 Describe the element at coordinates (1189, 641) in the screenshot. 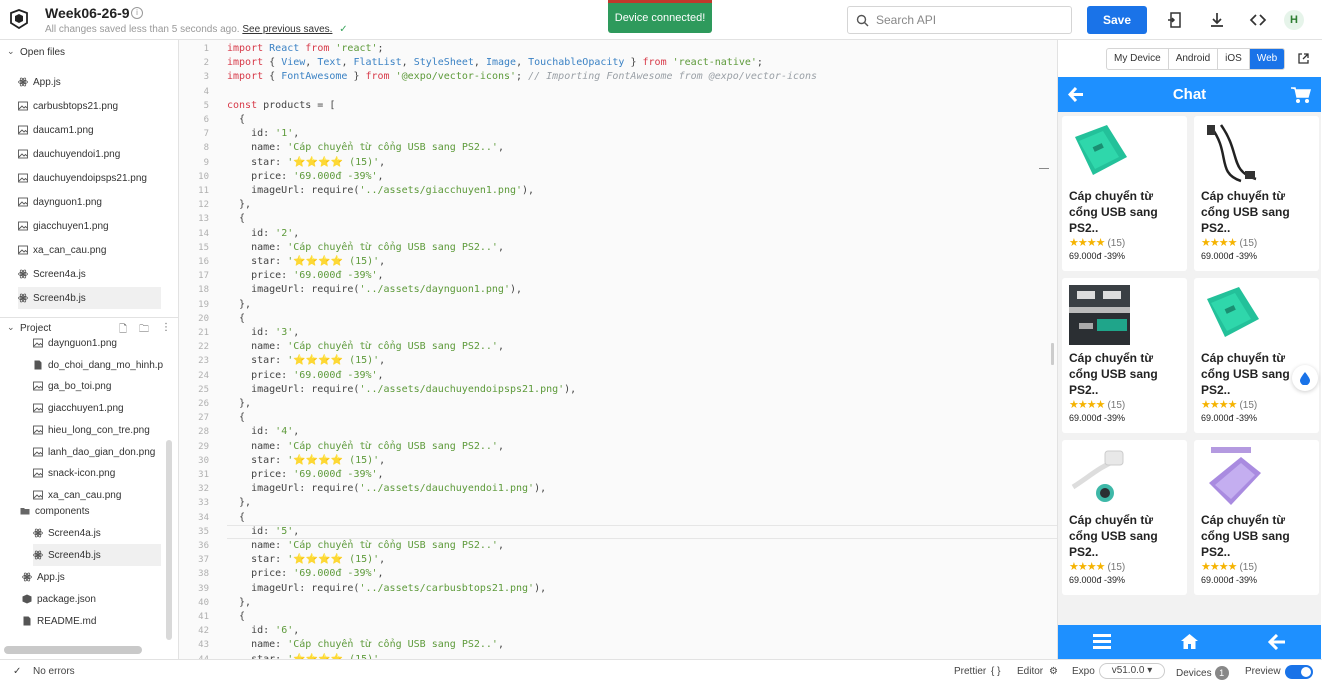

I see `home-icon` at that location.